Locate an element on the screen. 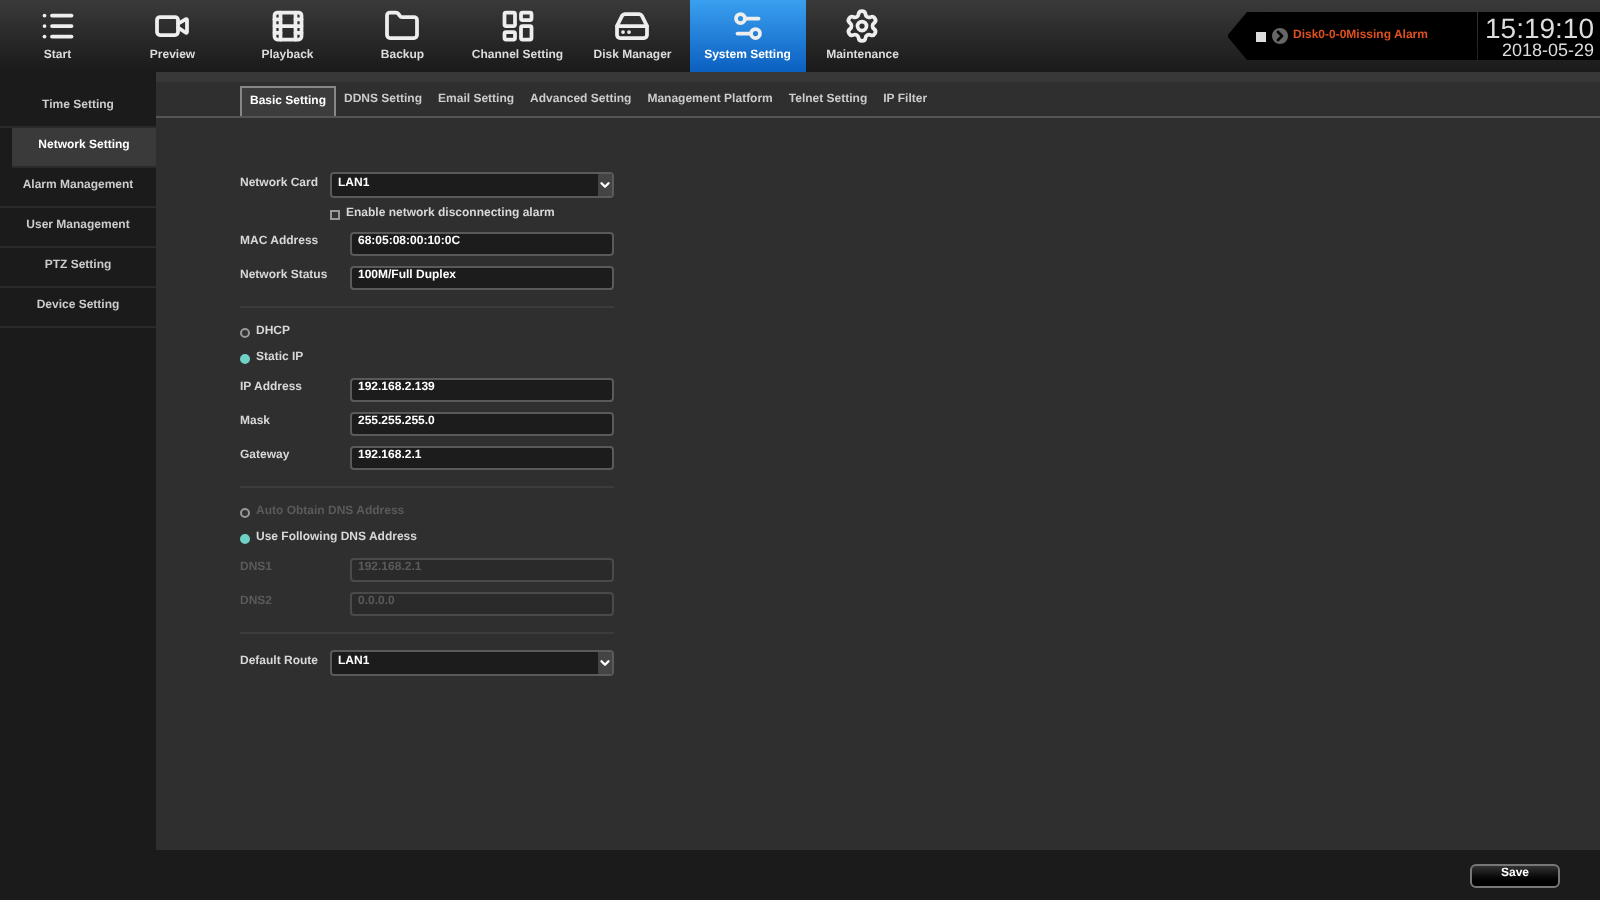 This screenshot has height=900, width=1600. clock-time: 15:19:10 is located at coordinates (1539, 27).